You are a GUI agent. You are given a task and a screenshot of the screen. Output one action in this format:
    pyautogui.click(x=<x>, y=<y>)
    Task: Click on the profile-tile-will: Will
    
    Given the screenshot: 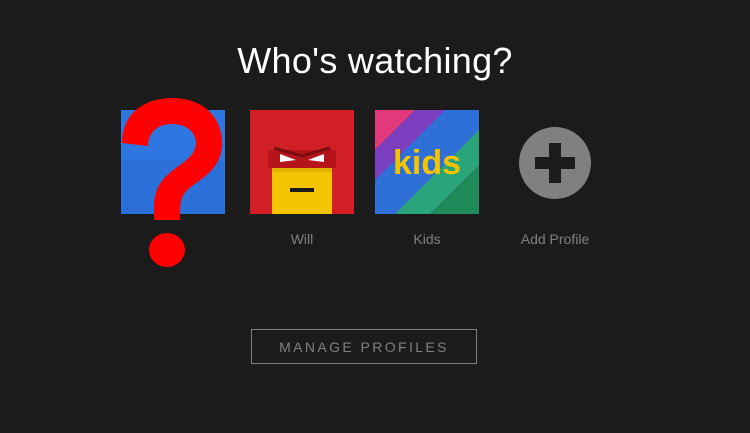 What is the action you would take?
    pyautogui.click(x=302, y=178)
    